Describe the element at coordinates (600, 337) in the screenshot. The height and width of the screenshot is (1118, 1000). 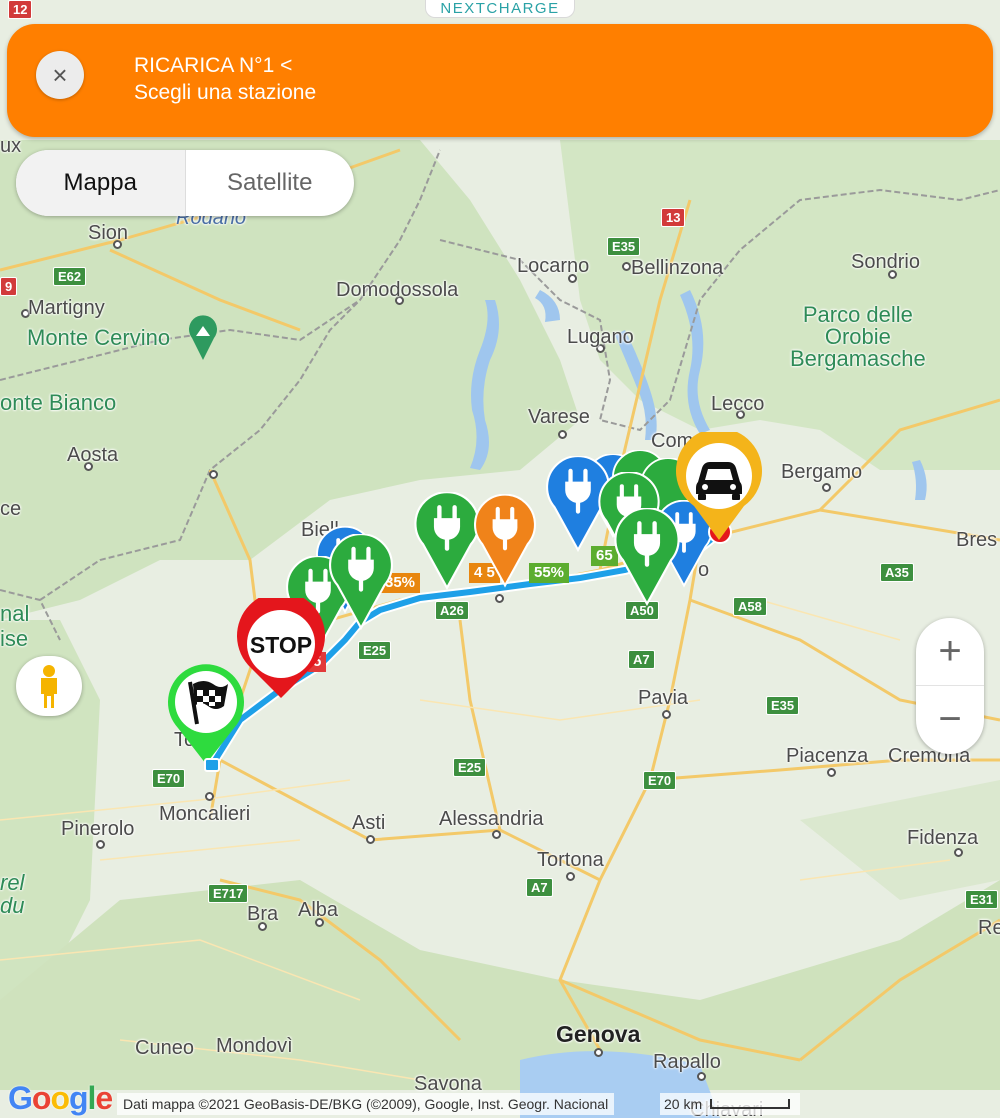
I see `place-lugano: Lugano` at that location.